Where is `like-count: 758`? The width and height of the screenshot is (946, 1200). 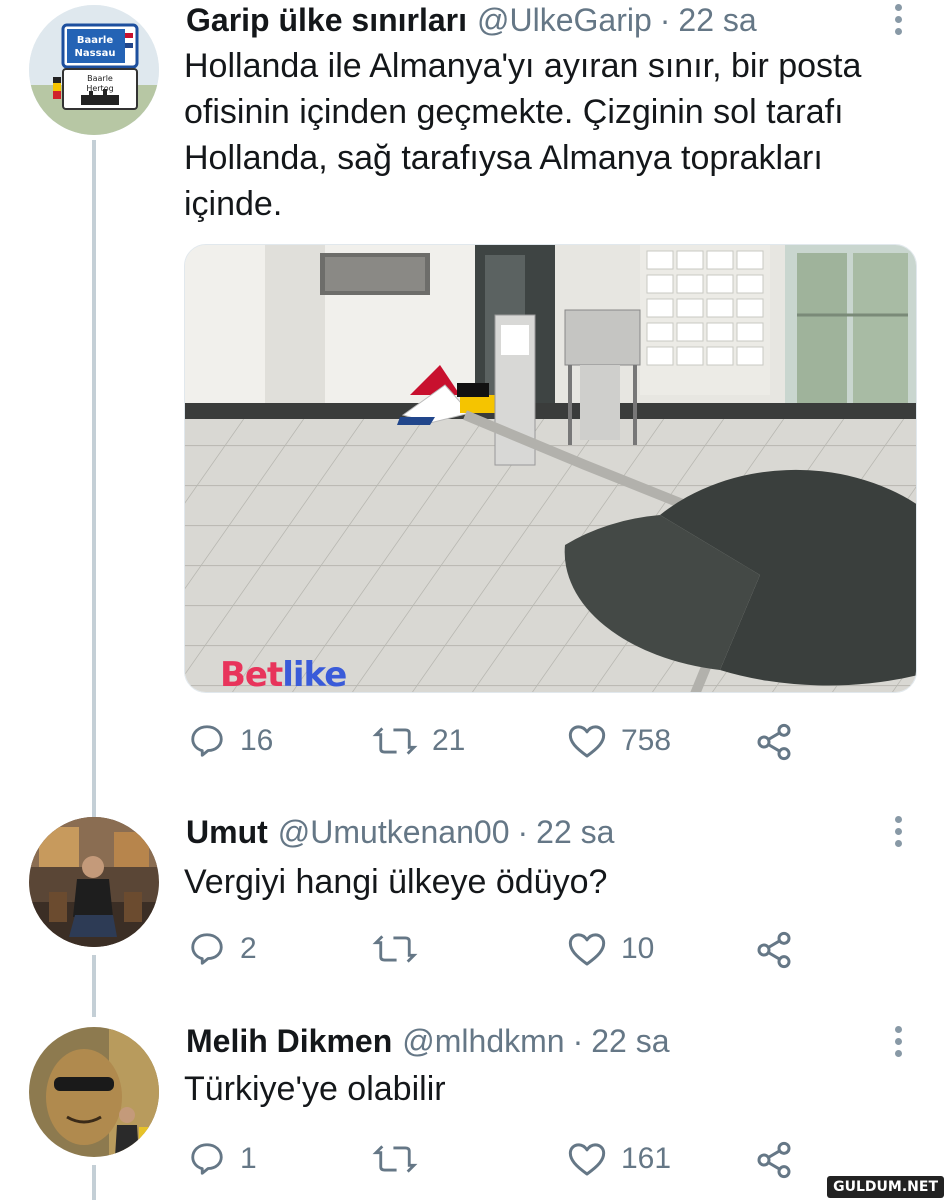 like-count: 758 is located at coordinates (646, 740).